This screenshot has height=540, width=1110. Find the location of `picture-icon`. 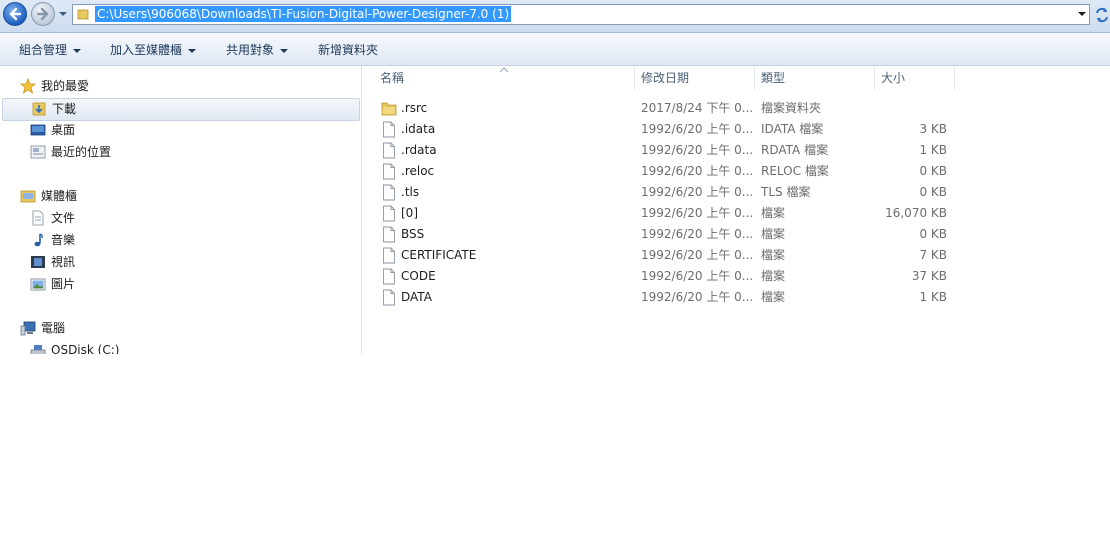

picture-icon is located at coordinates (38, 284).